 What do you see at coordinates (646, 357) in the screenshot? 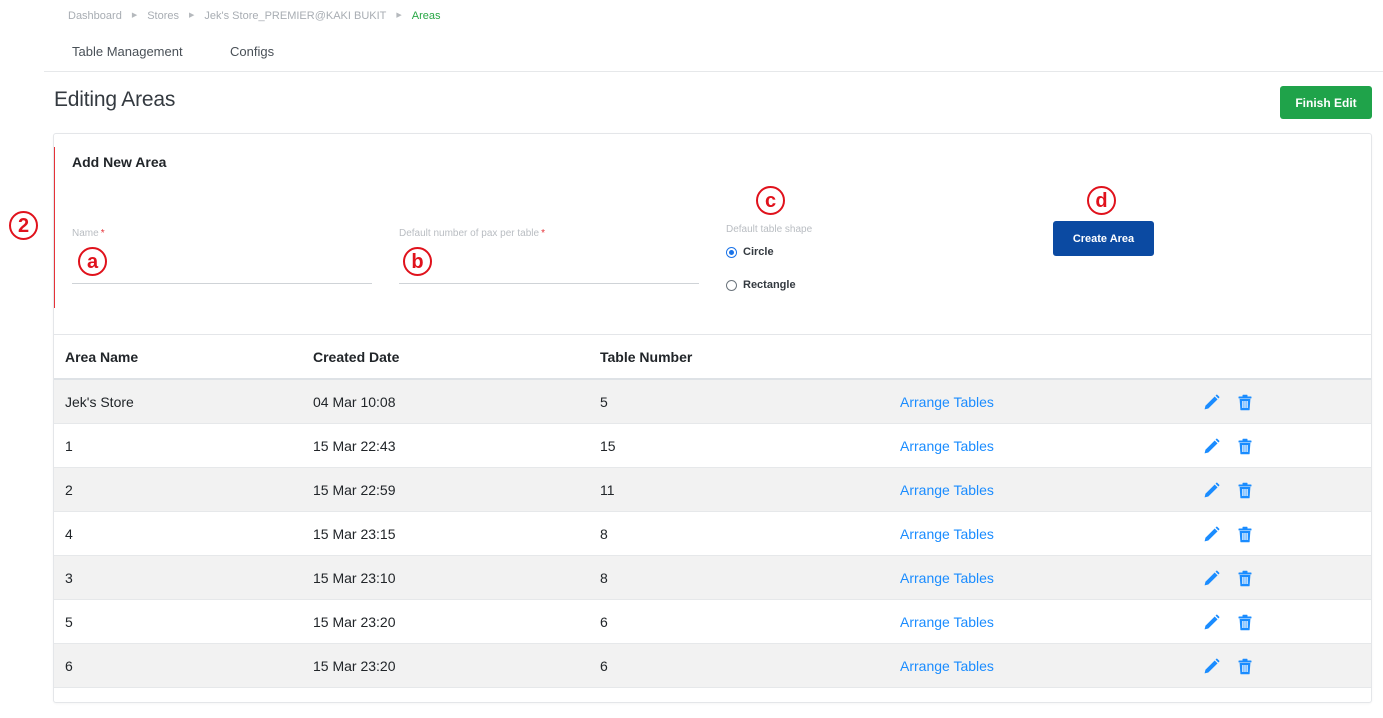
I see `header-table-number: Table Number` at bounding box center [646, 357].